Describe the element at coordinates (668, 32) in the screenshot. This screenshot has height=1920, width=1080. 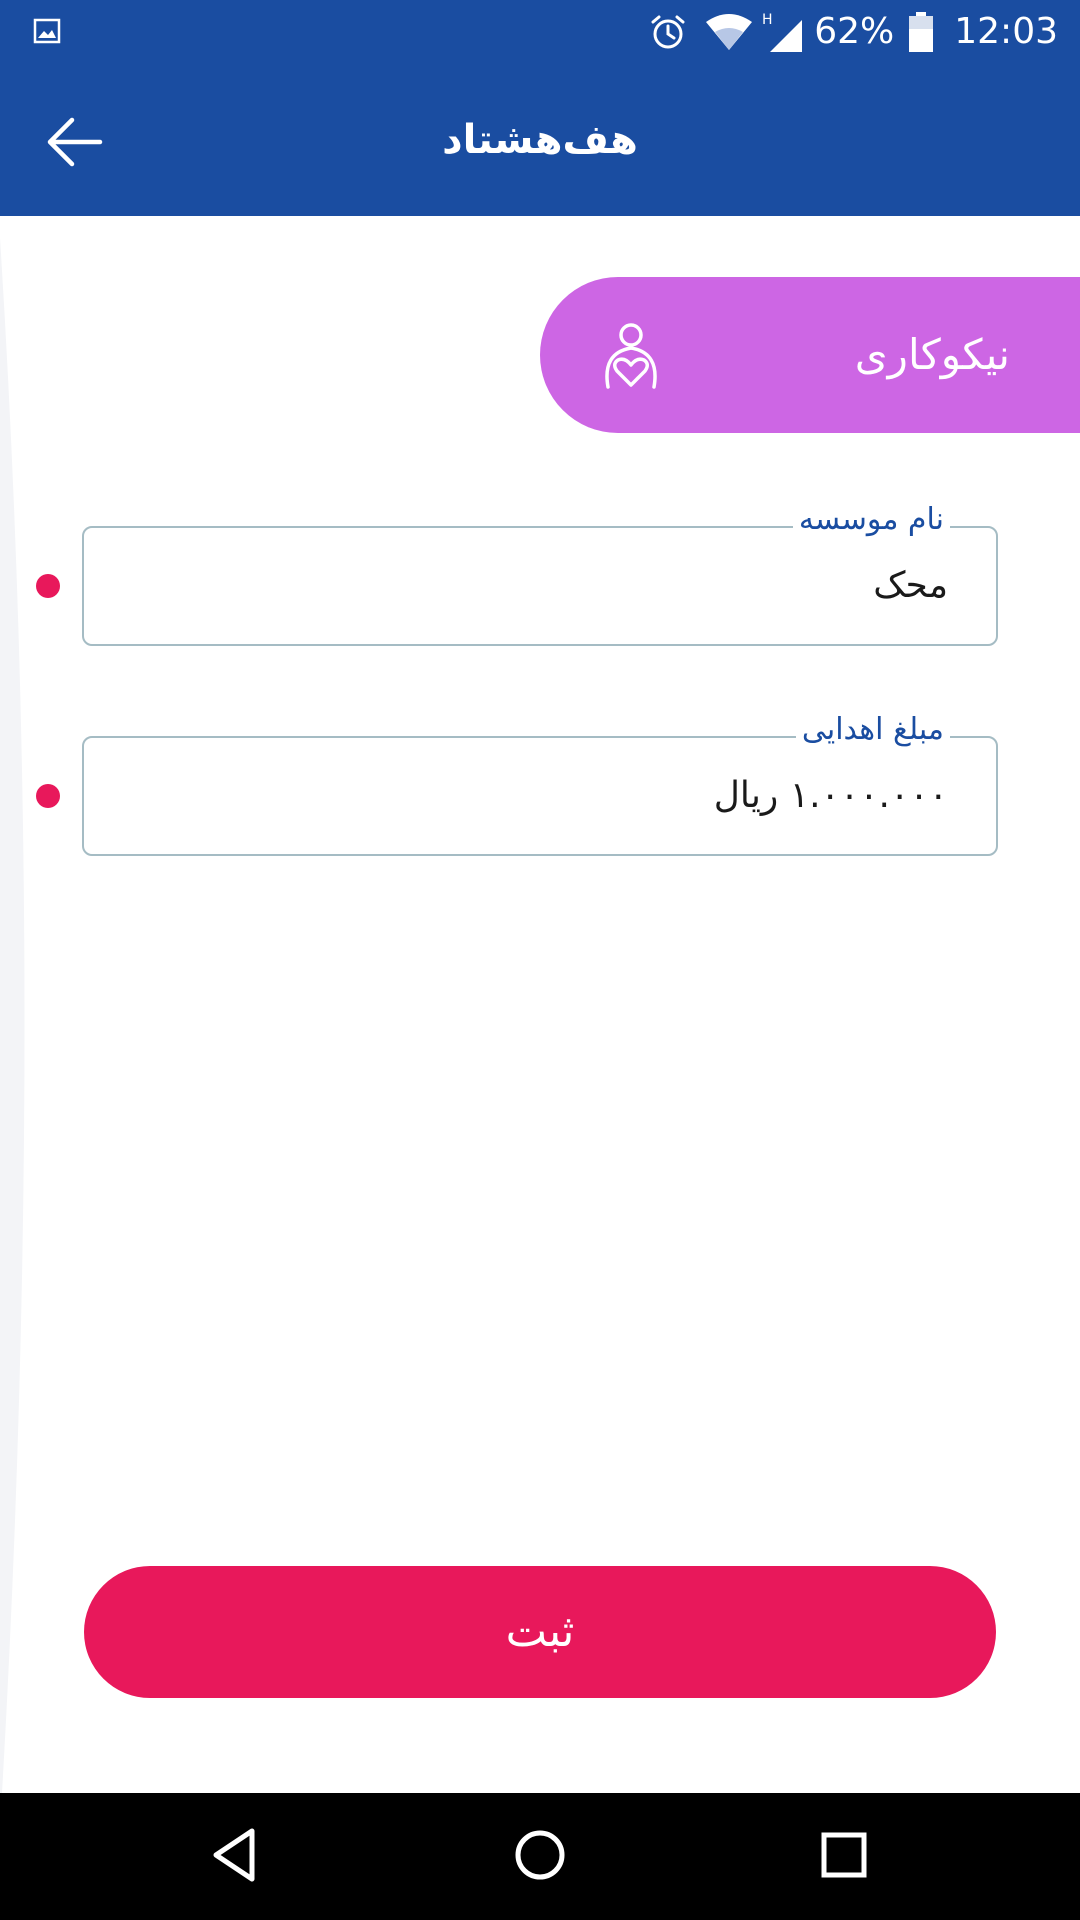
I see `alarm-icon` at that location.